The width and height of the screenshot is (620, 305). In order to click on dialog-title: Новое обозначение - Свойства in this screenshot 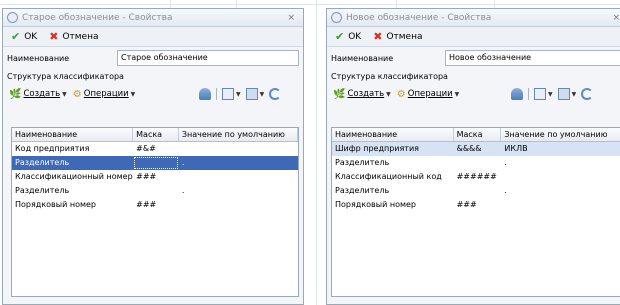, I will do `click(419, 17)`.